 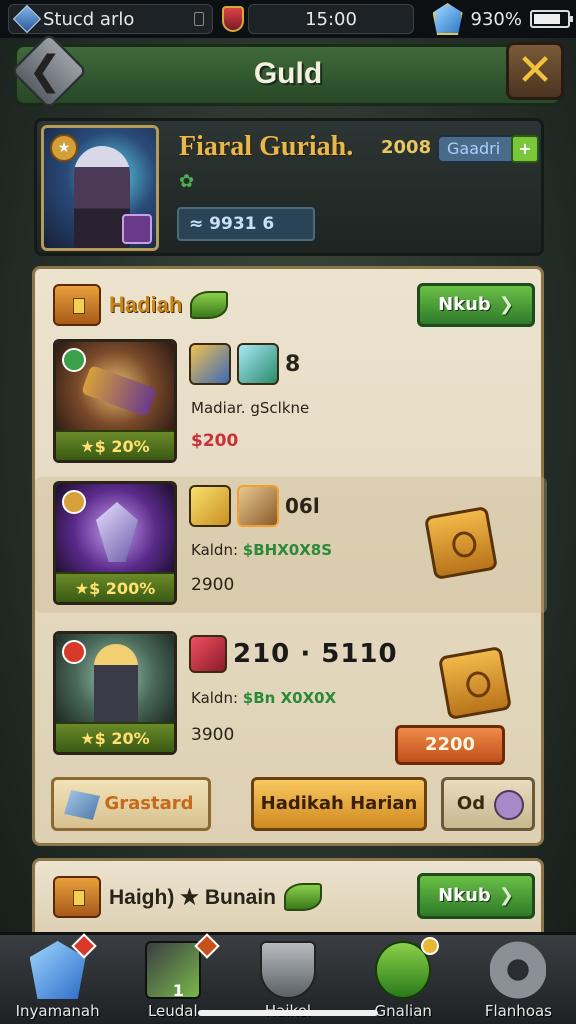 What do you see at coordinates (137, 229) in the screenshot?
I see `class-badge-icon` at bounding box center [137, 229].